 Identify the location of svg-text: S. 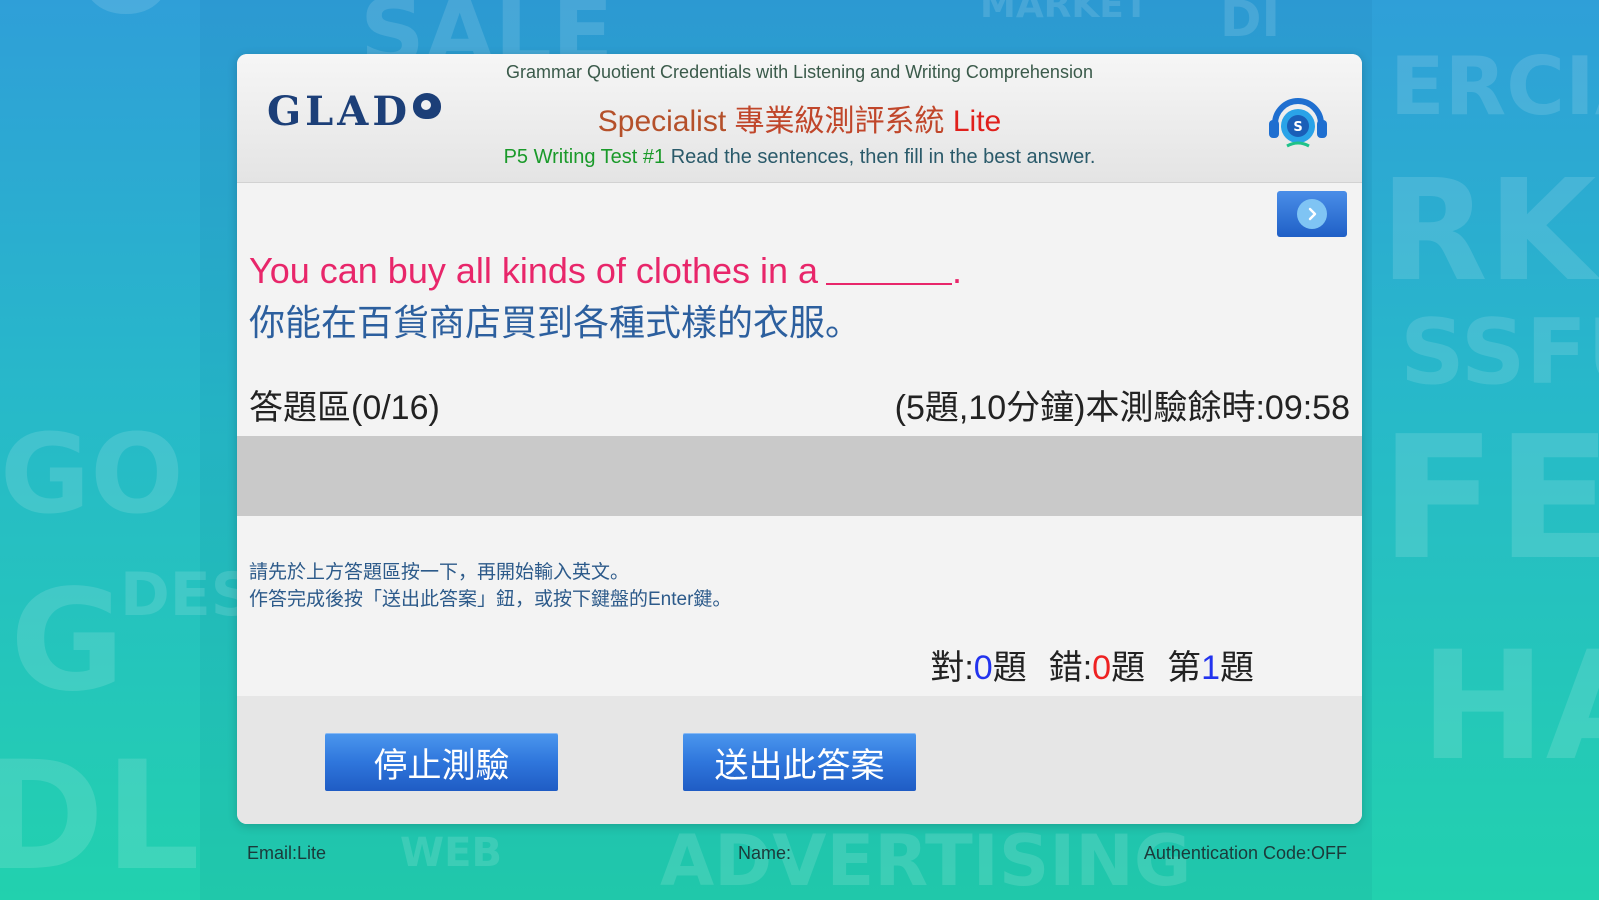
(1297, 127).